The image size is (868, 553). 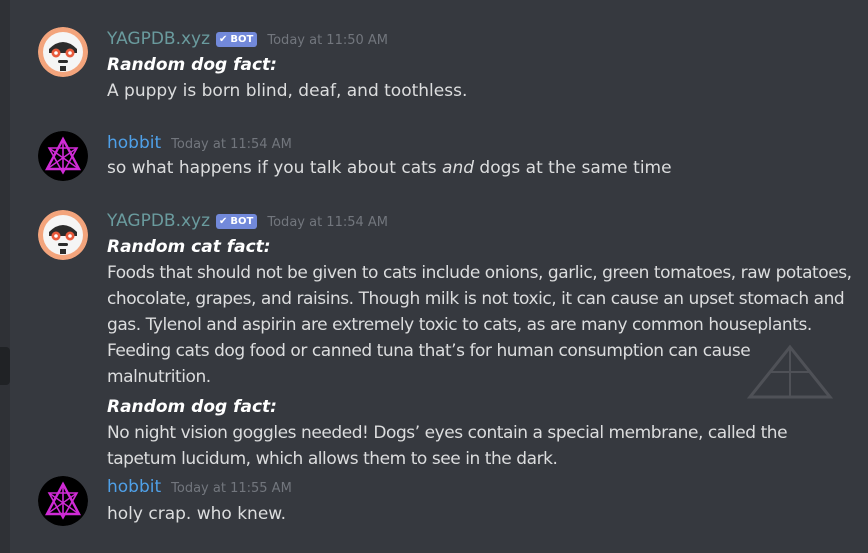 I want to click on message-text-part: so what happens if you talk about cats, so click(x=275, y=168).